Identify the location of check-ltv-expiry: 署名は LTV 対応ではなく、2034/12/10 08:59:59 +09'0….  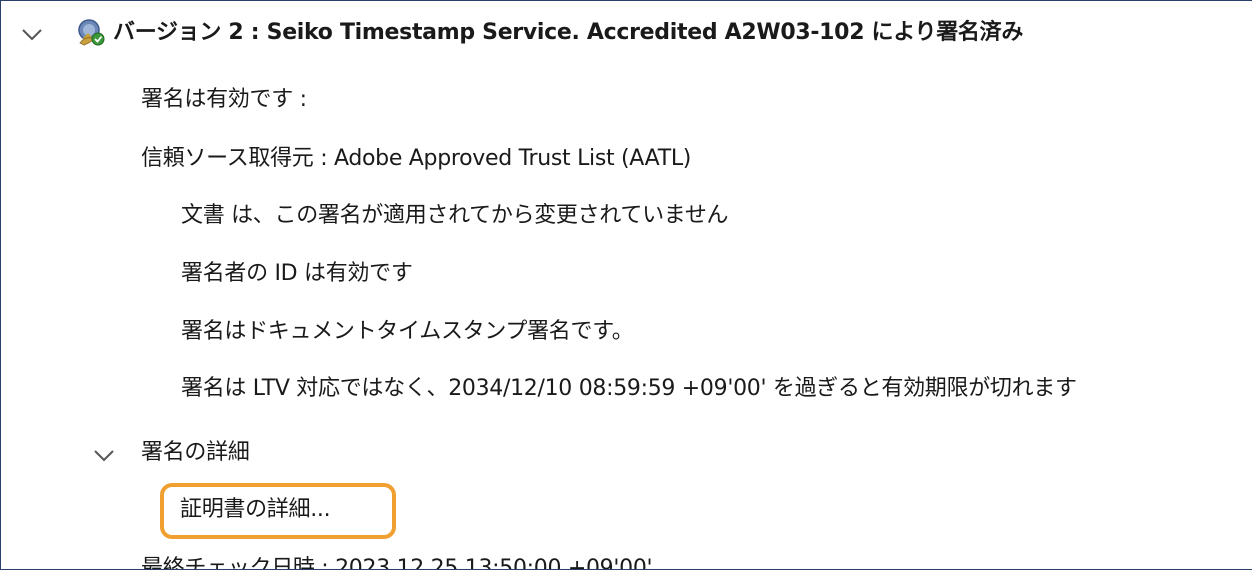
(629, 388).